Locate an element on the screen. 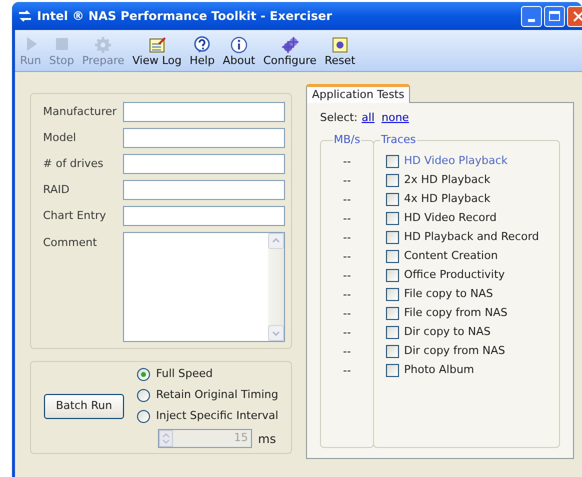 This screenshot has width=582, height=477. maximize-button is located at coordinates (554, 16).